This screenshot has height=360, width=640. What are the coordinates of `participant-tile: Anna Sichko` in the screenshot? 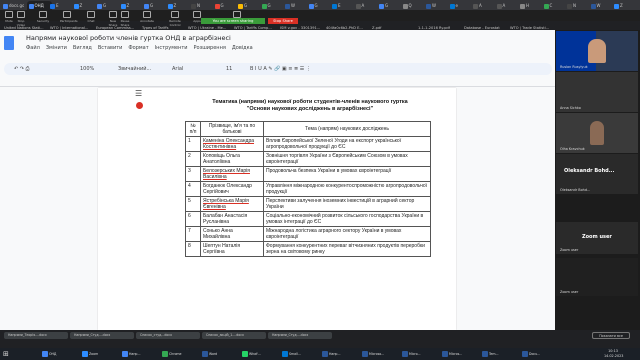 It's located at (597, 92).